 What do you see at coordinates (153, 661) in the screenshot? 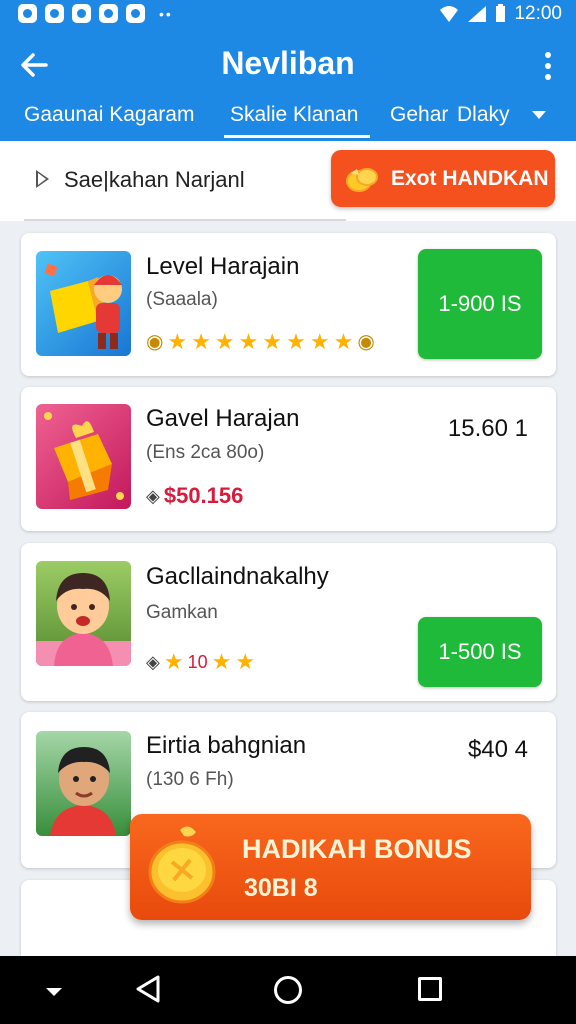
I see `diamond-icon: ◈` at bounding box center [153, 661].